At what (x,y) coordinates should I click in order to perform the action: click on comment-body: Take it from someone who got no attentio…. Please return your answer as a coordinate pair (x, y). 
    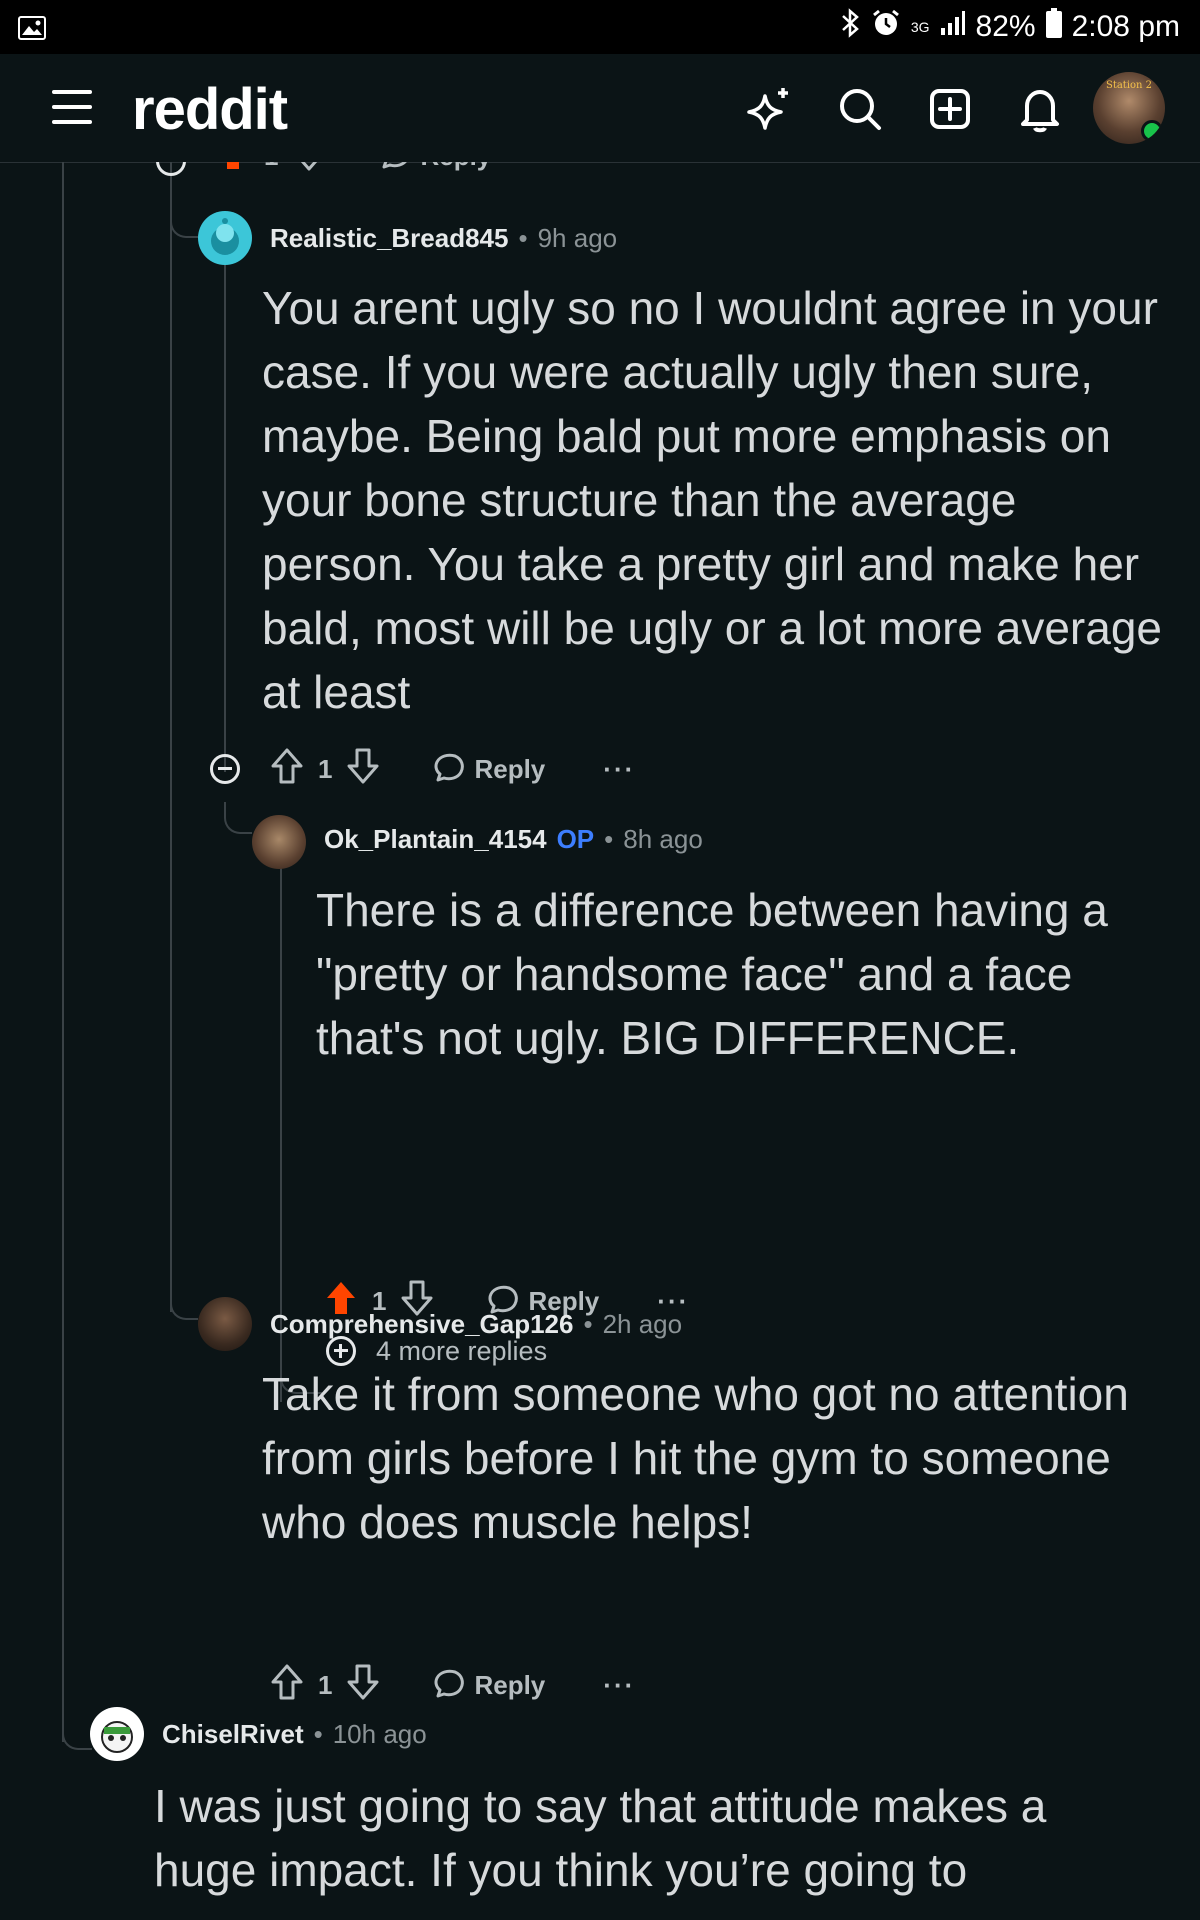
    Looking at the image, I should click on (695, 1458).